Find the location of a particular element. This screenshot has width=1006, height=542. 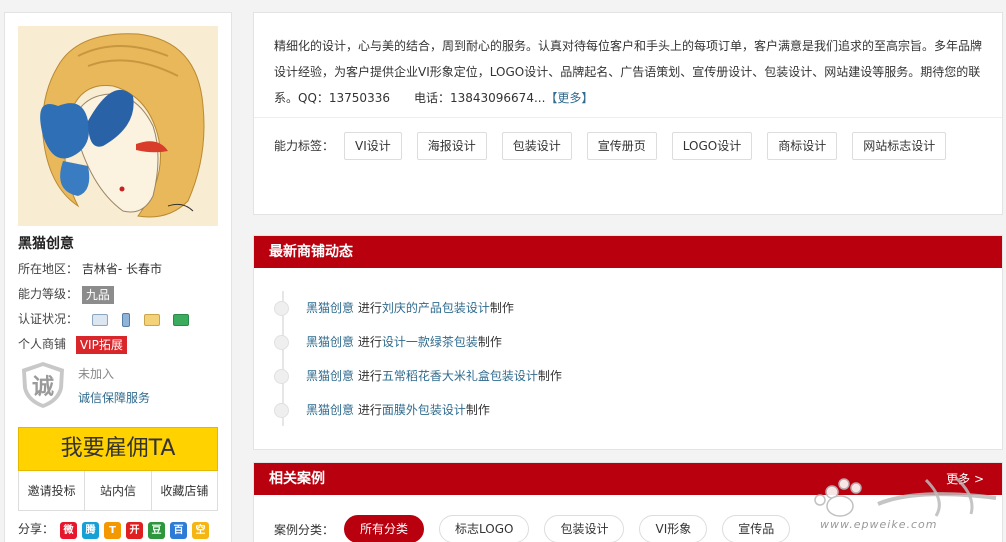

shop-name: 黑猫创意 is located at coordinates (46, 244).